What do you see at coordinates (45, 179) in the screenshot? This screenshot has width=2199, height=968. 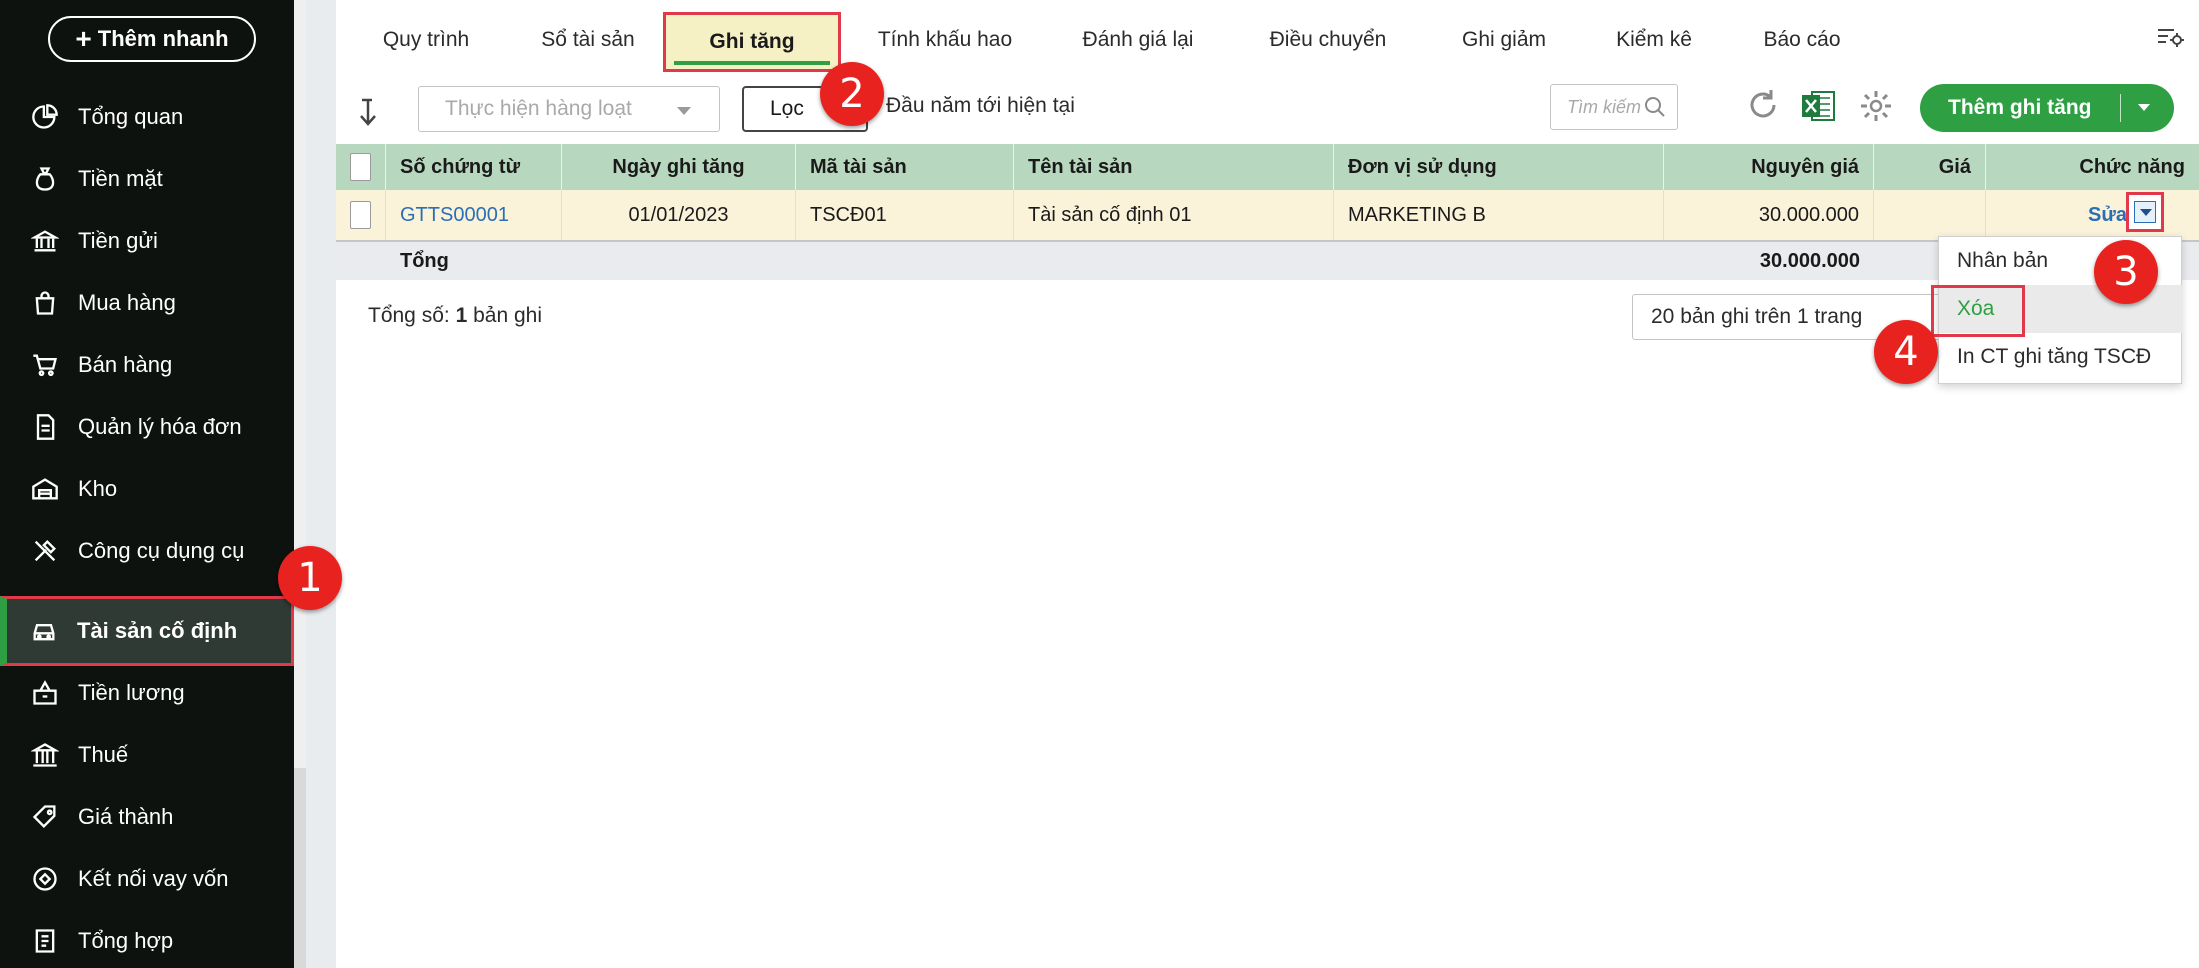 I see `money-bag-icon` at bounding box center [45, 179].